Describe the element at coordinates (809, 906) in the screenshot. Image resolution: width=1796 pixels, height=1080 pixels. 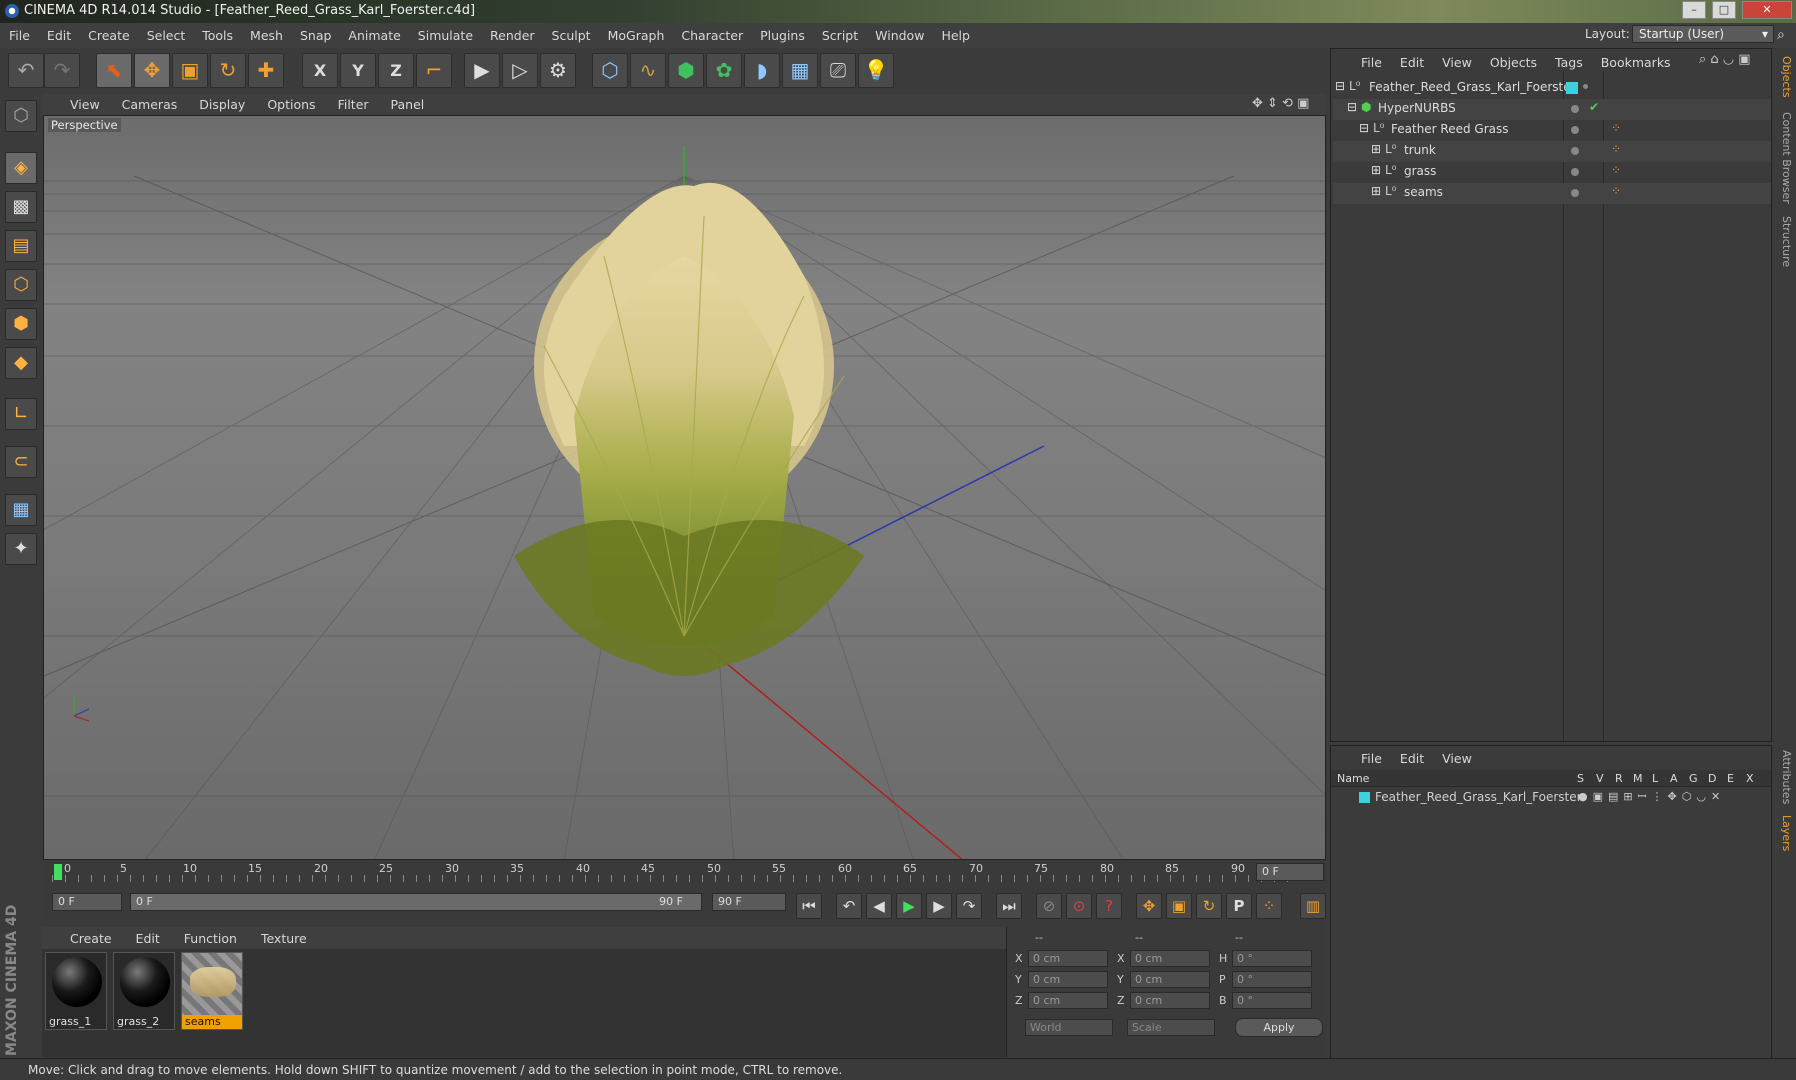
I see `go-to-start-icon: ⏮` at that location.